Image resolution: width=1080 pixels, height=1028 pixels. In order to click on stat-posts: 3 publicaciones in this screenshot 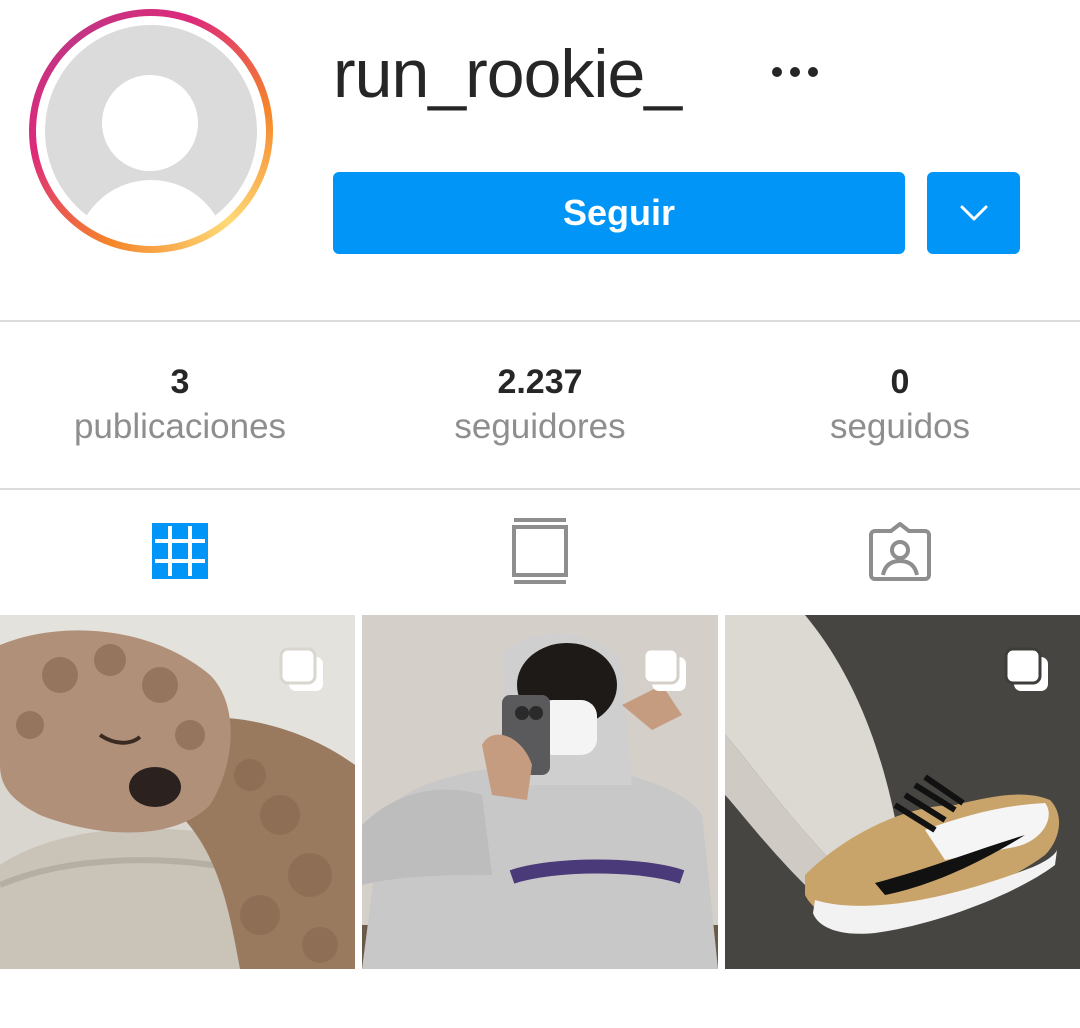, I will do `click(180, 405)`.